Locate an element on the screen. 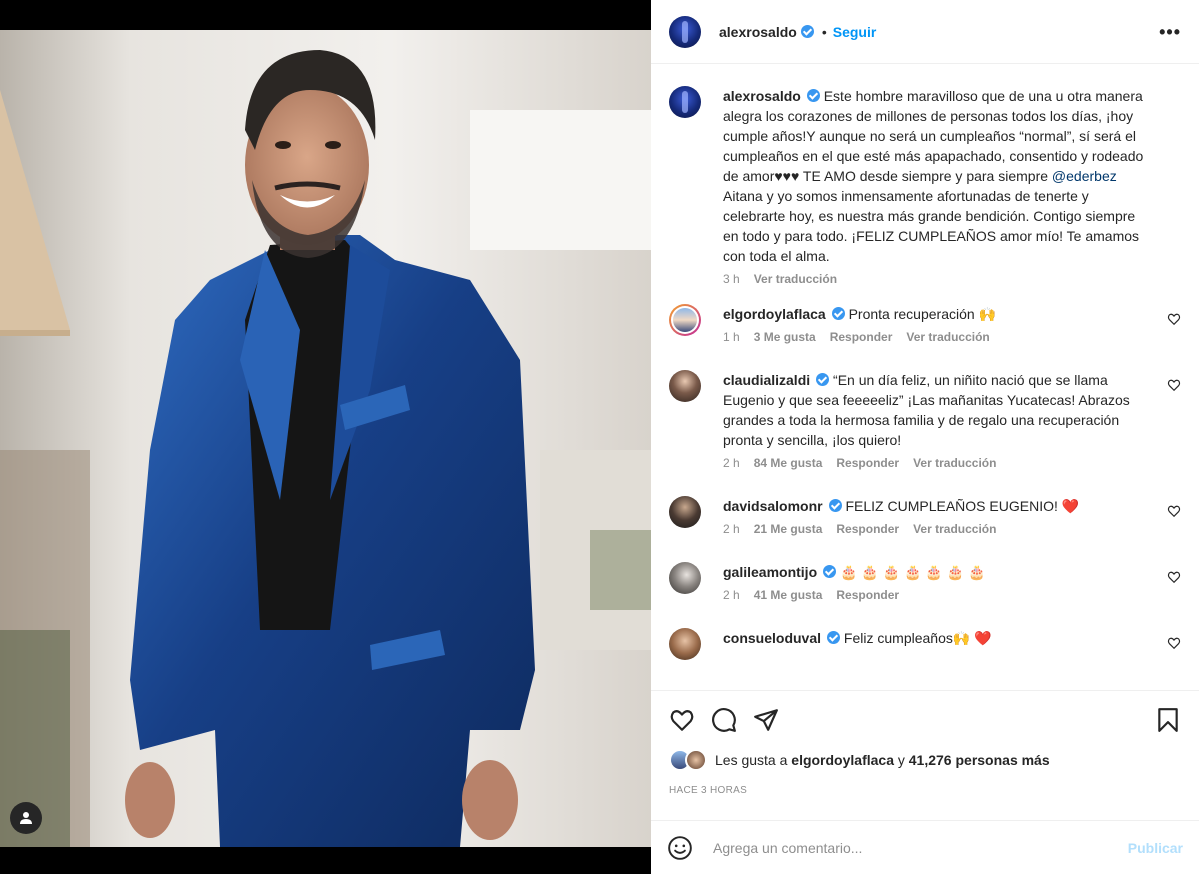 Image resolution: width=1199 pixels, height=874 pixels. comment-likes: 41 Me gusta is located at coordinates (788, 595).